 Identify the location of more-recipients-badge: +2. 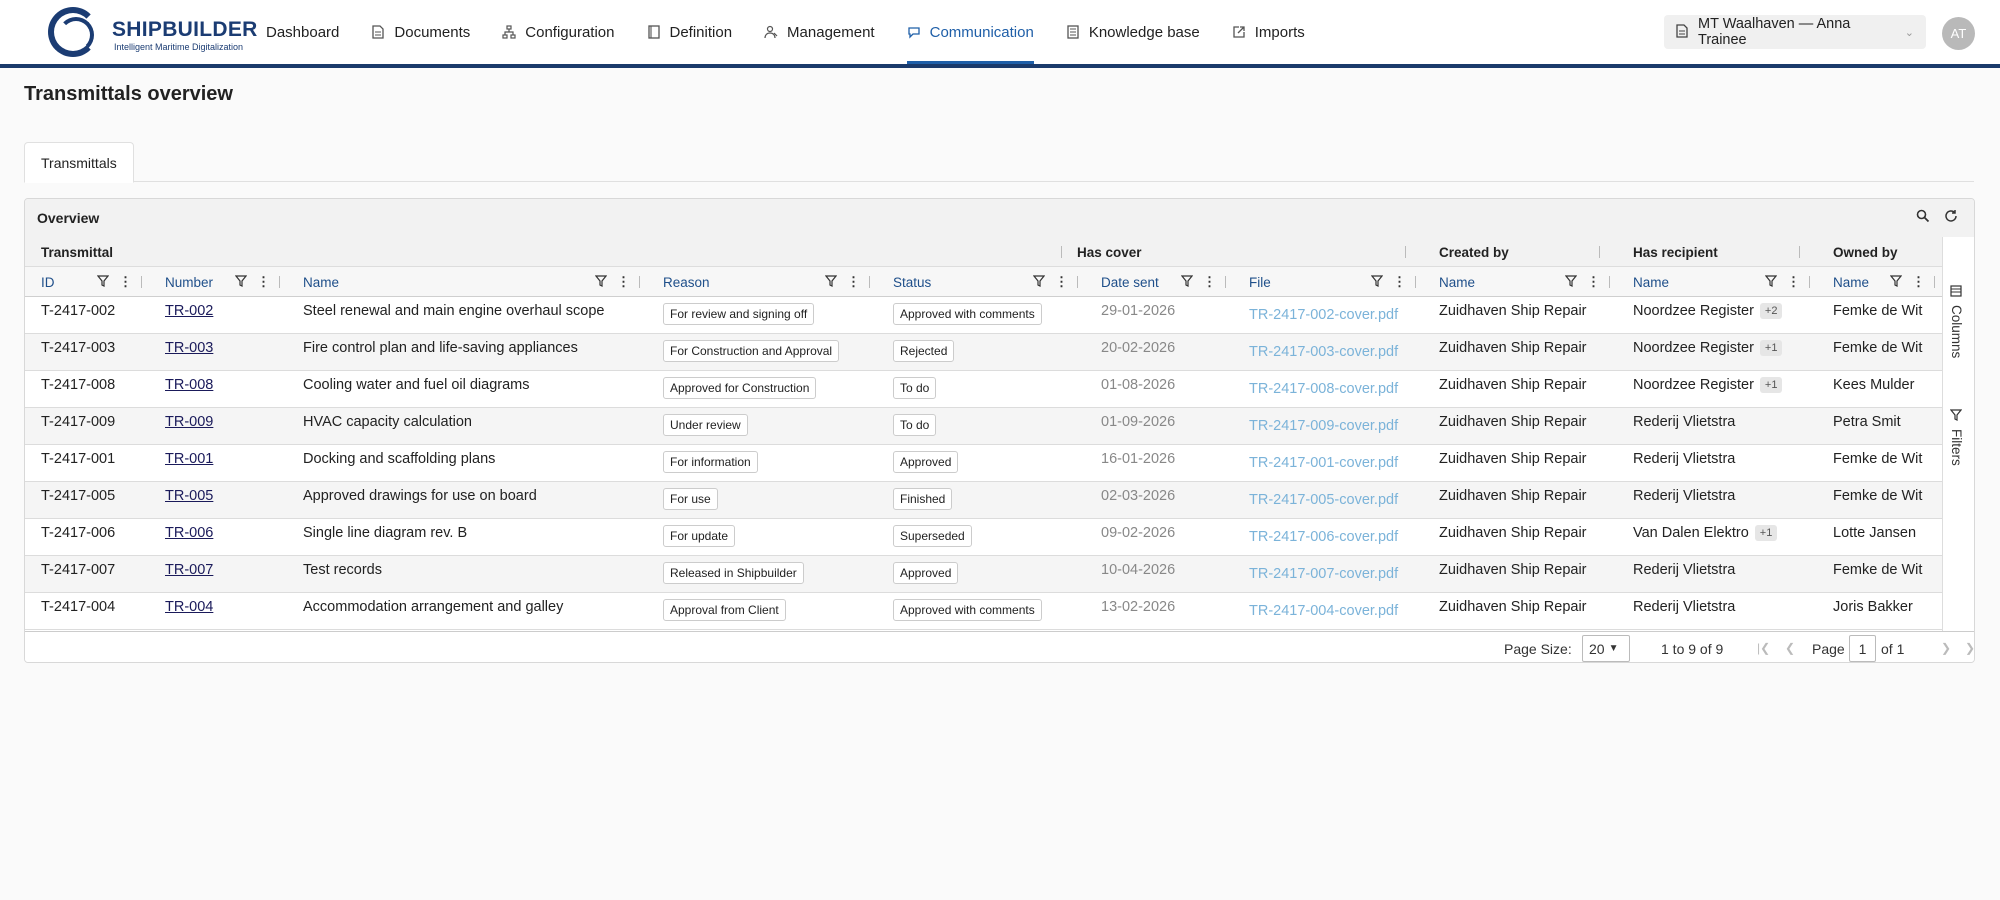
(1771, 311).